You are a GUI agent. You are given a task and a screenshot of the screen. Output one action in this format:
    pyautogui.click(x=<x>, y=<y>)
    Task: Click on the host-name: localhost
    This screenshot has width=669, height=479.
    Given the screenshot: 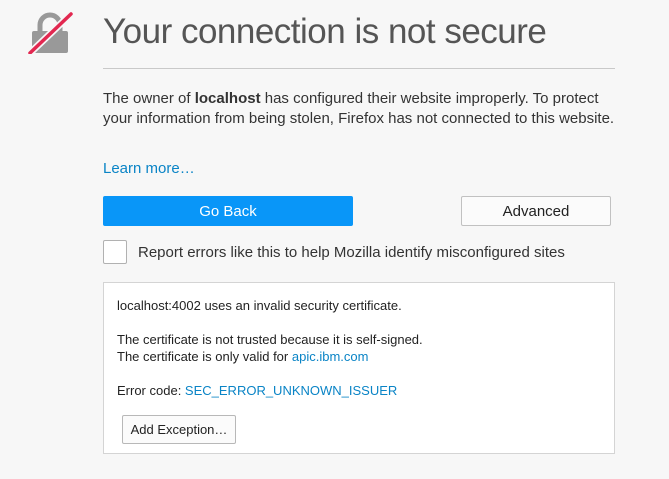 What is the action you would take?
    pyautogui.click(x=227, y=98)
    